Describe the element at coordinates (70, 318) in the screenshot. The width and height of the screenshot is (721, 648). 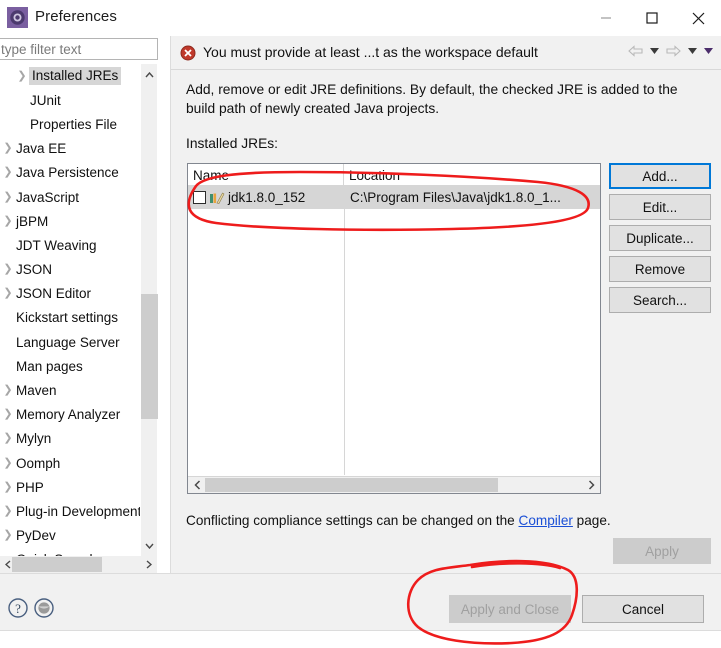
I see `sidebar-item-kickstart-settings: ❯Kickstart settings` at that location.